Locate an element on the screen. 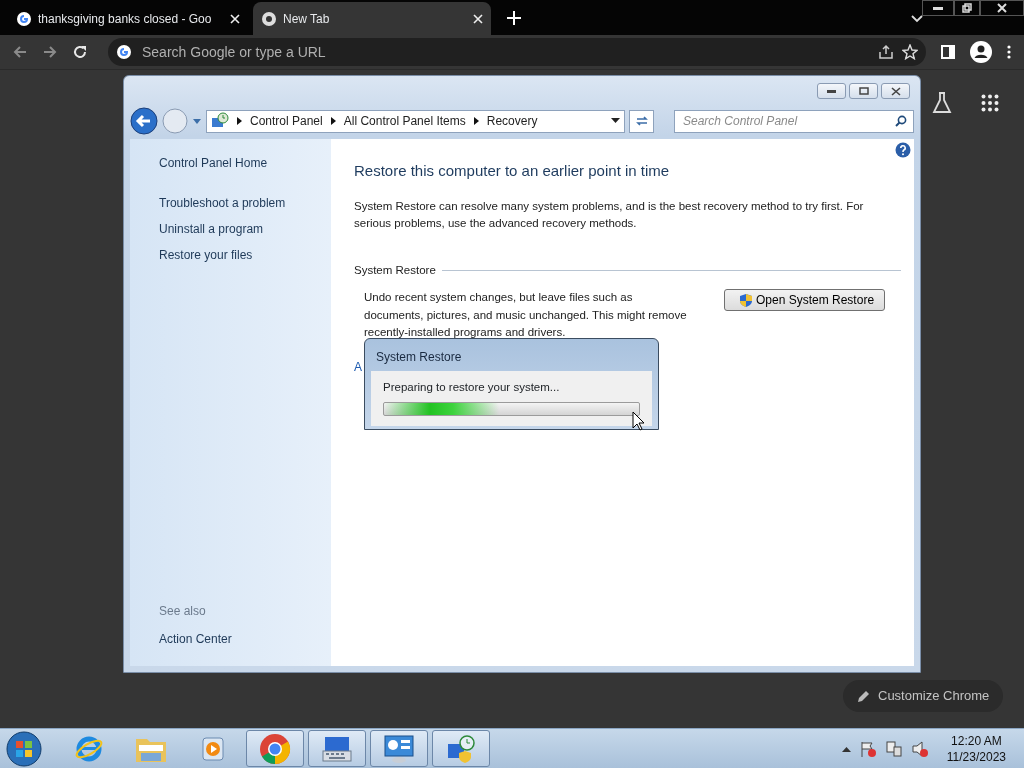  sidebar-link: Action Center is located at coordinates (245, 639).